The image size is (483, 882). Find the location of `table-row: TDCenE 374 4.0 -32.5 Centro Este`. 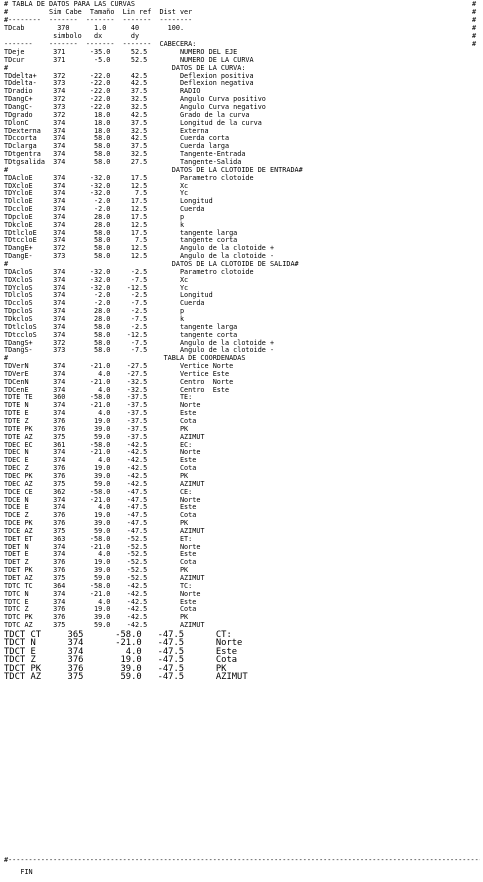

table-row: TDCenE 374 4.0 -32.5 Centro Este is located at coordinates (117, 389).